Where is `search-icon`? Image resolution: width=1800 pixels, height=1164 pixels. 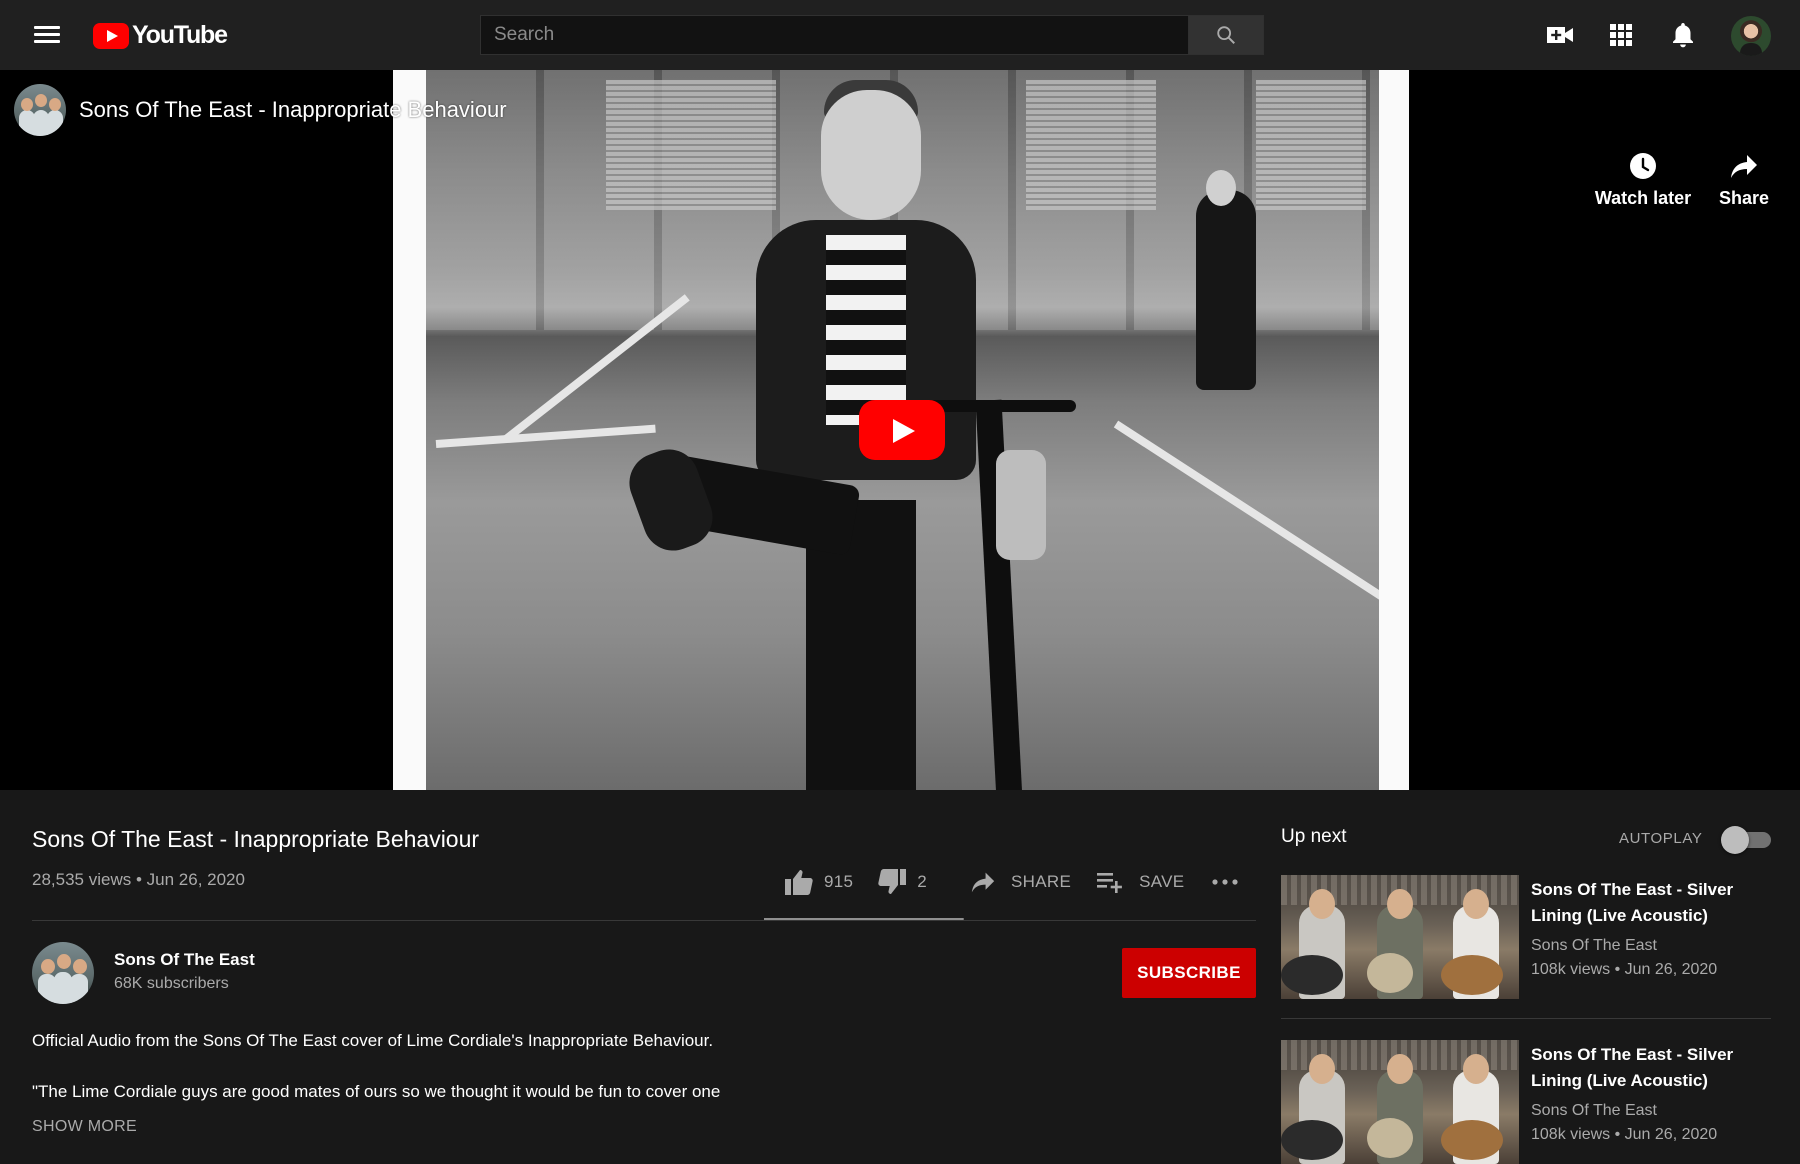
search-icon is located at coordinates (1226, 35).